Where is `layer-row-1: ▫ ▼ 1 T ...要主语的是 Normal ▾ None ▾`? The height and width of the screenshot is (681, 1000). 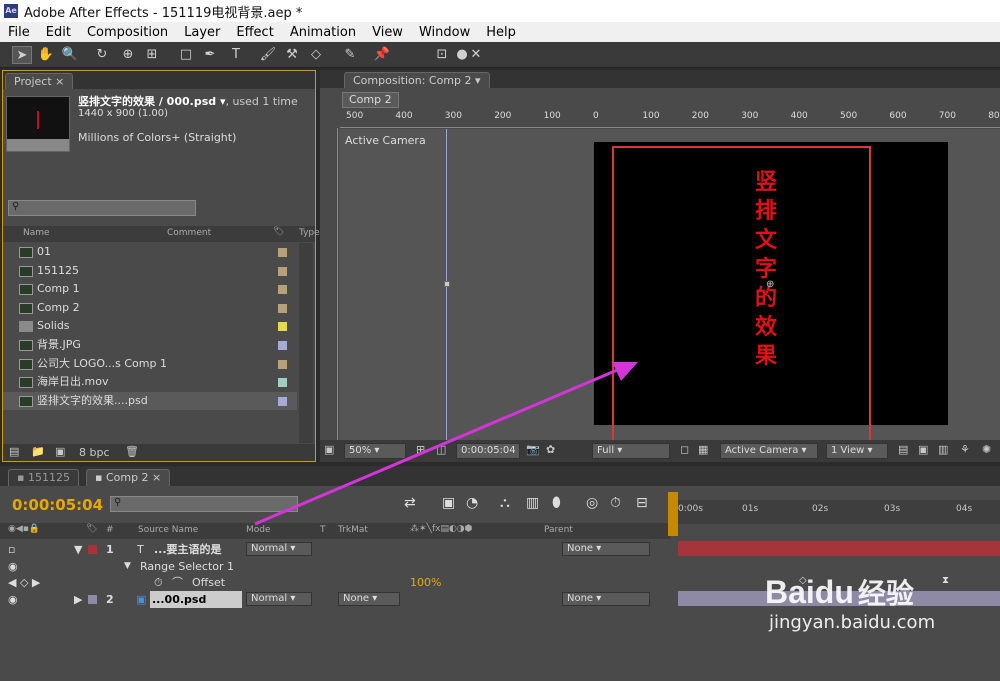
layer-row-1: ▫ ▼ 1 T ...要主语的是 Normal ▾ None ▾ is located at coordinates (335, 549).